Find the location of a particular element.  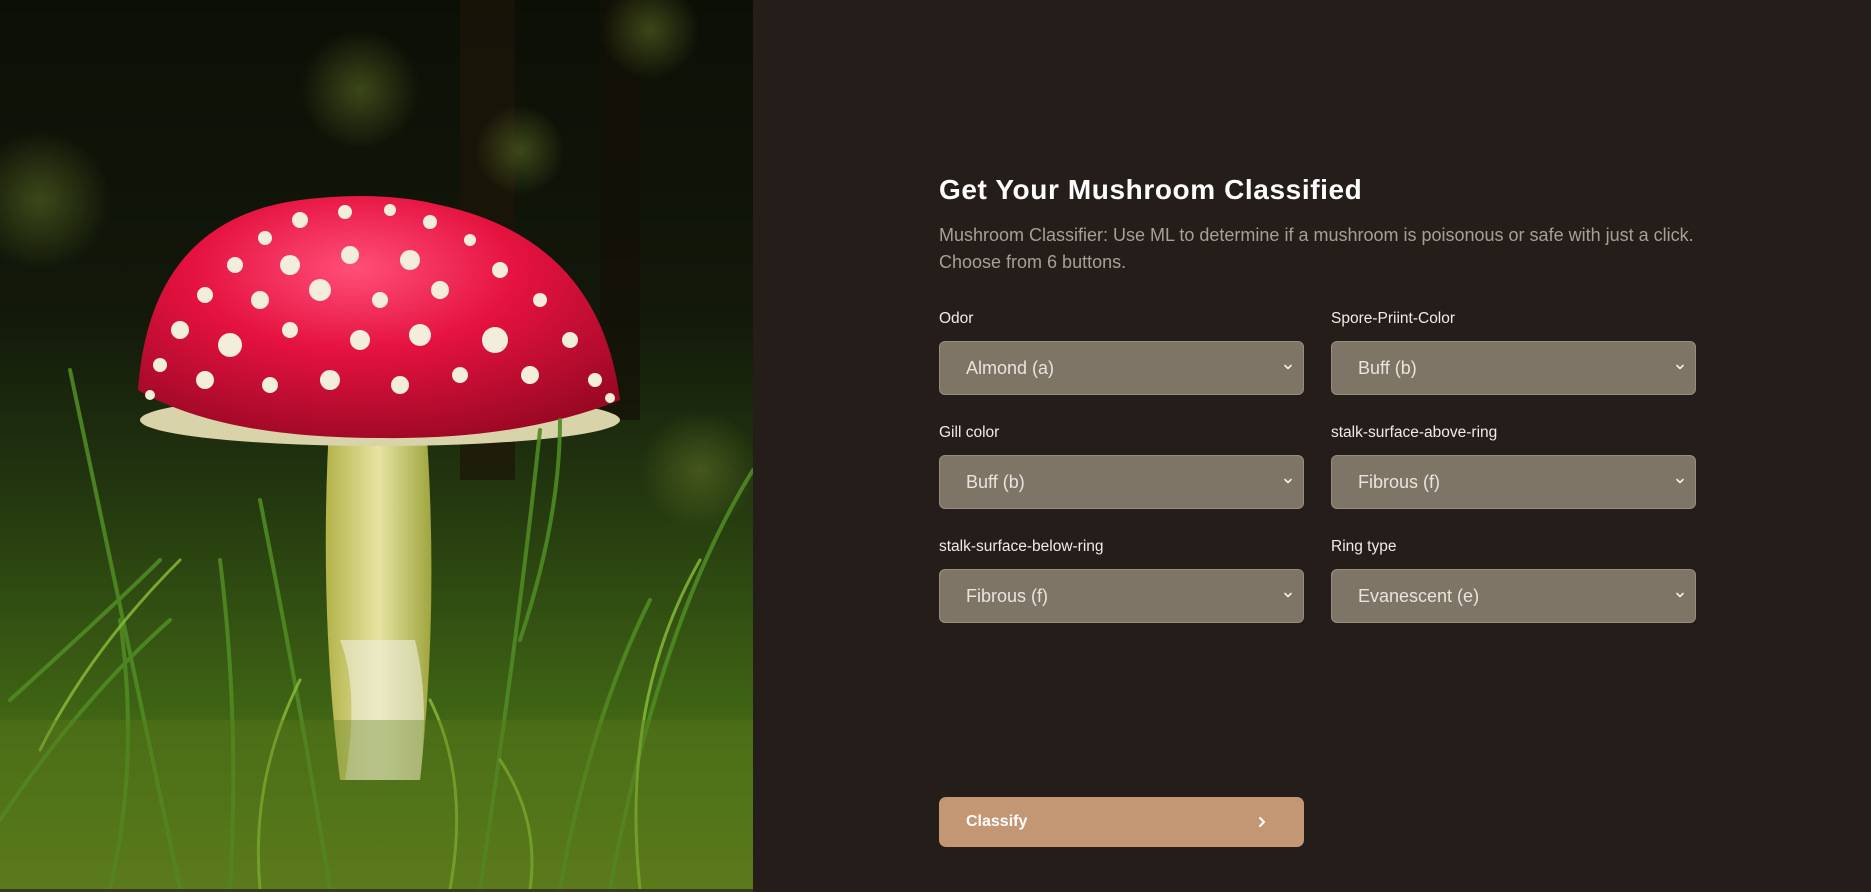

odor-select: Almond (a) is located at coordinates (1121, 368).